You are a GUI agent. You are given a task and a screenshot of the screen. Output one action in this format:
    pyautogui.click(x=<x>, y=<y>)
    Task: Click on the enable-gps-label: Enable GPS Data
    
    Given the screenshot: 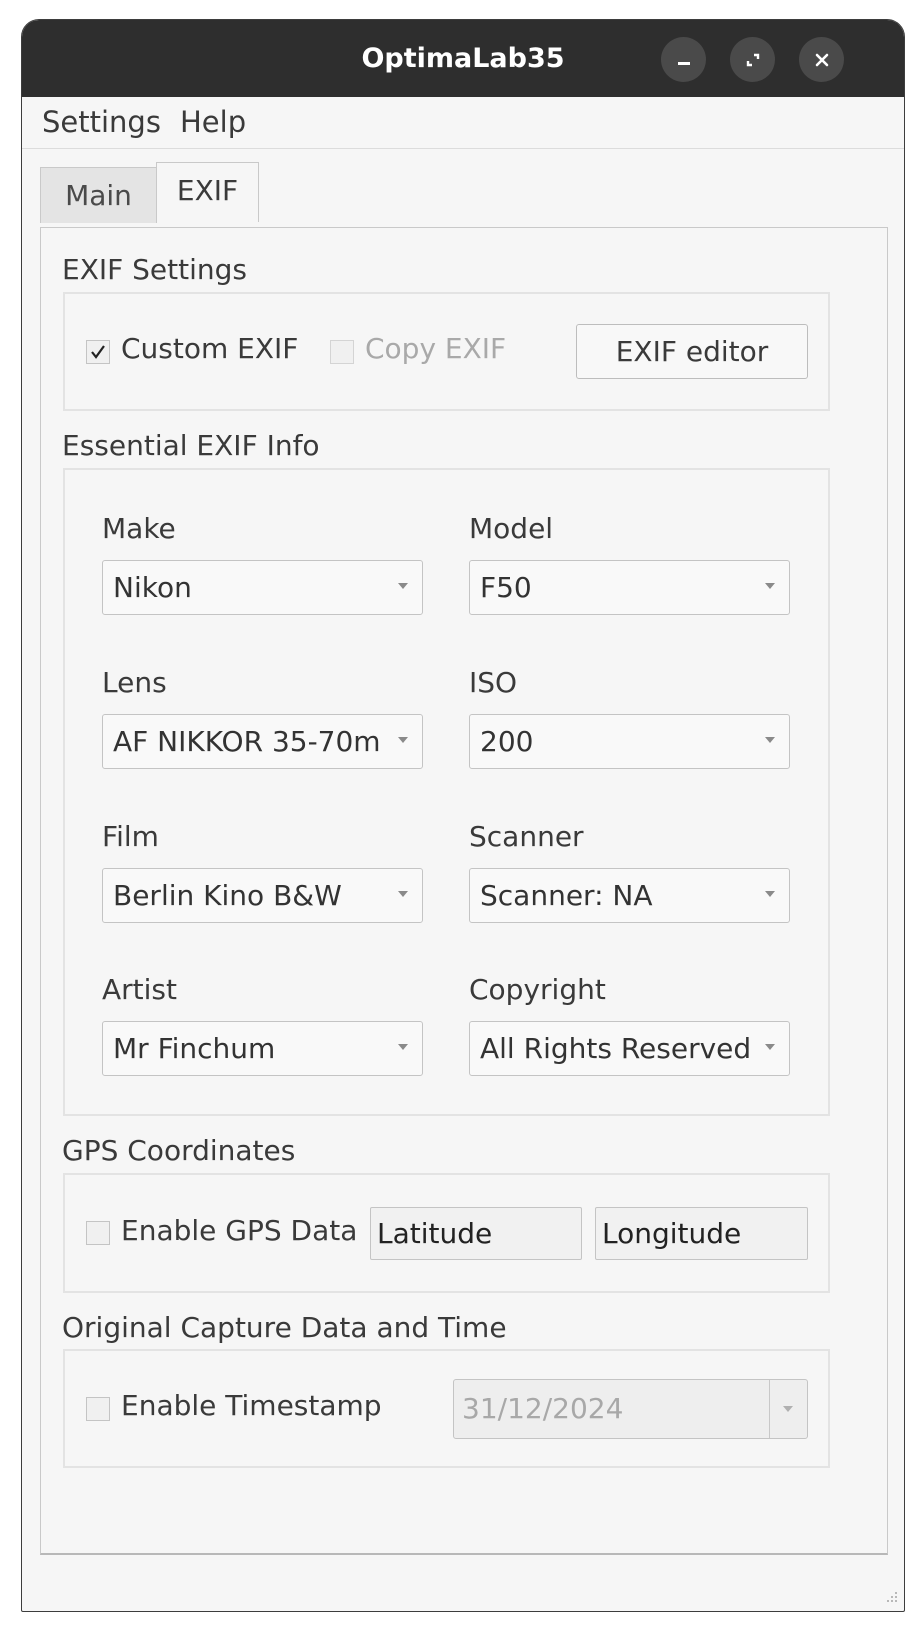 What is the action you would take?
    pyautogui.click(x=239, y=1230)
    